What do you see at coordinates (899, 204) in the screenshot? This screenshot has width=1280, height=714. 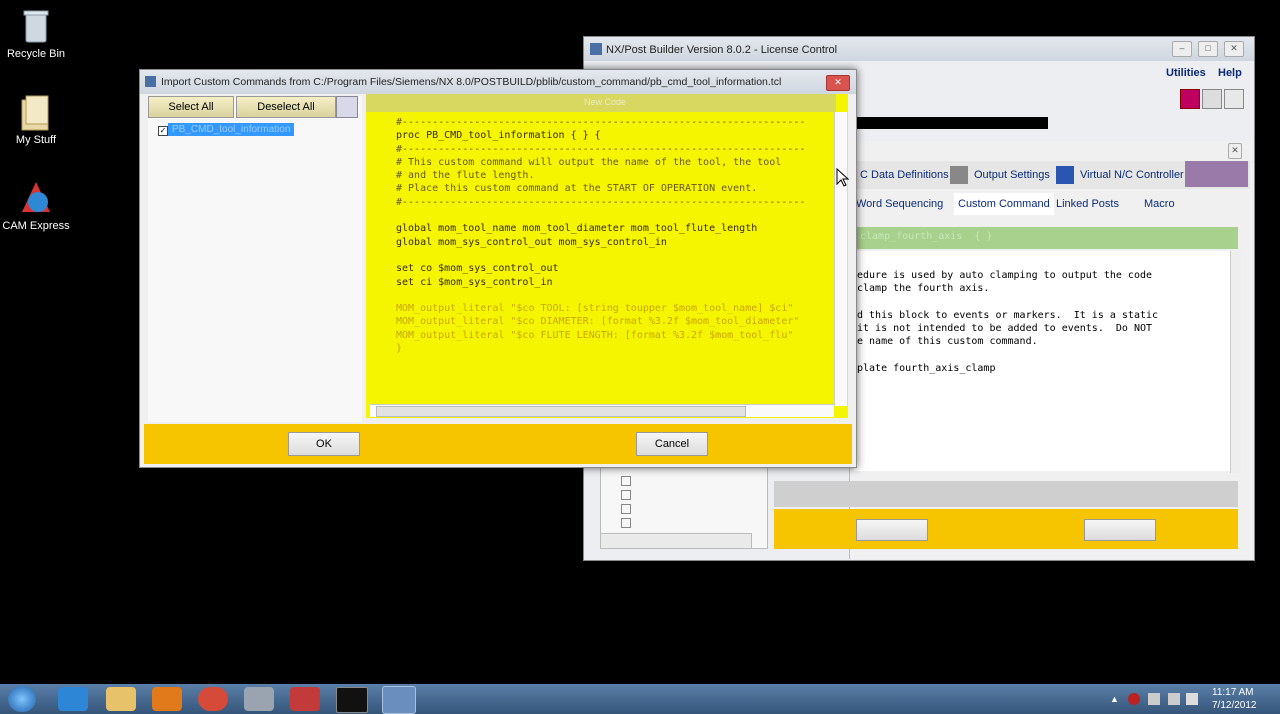 I see `subtab-word-sequencing: Word Sequencing` at bounding box center [899, 204].